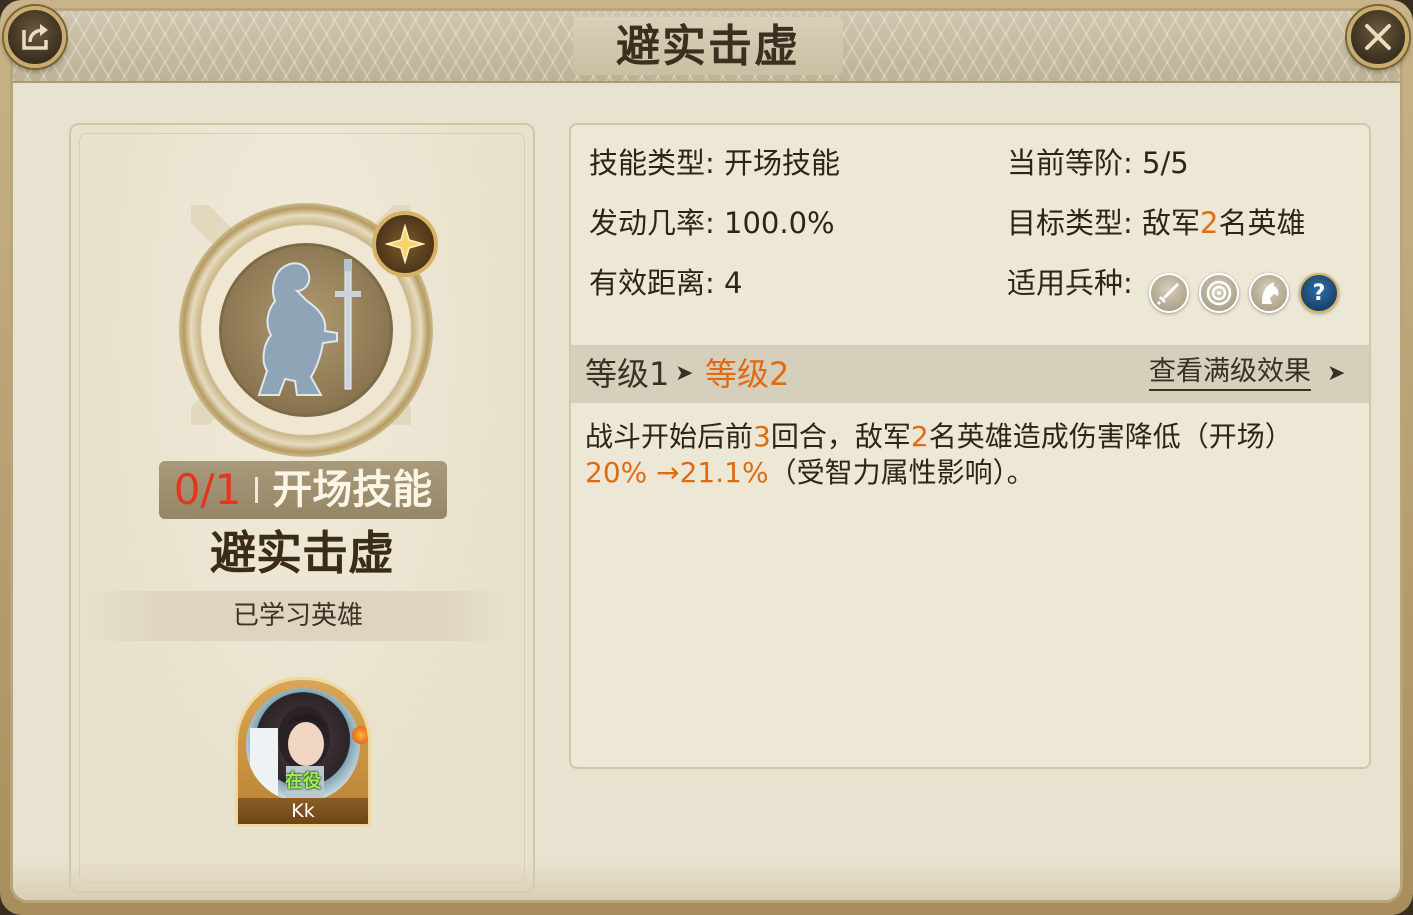 The image size is (1413, 915). Describe the element at coordinates (352, 490) in the screenshot. I see `skill-type-tag: 开场技能` at that location.